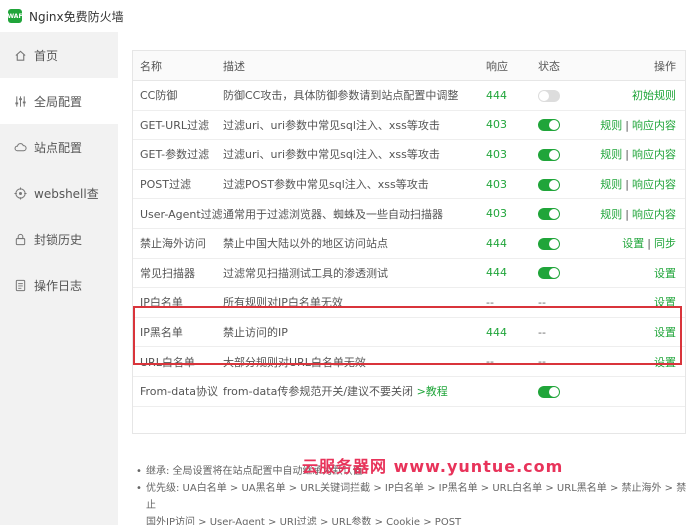 The height and width of the screenshot is (525, 700). Describe the element at coordinates (20, 147) in the screenshot. I see `cloud-icon` at that location.